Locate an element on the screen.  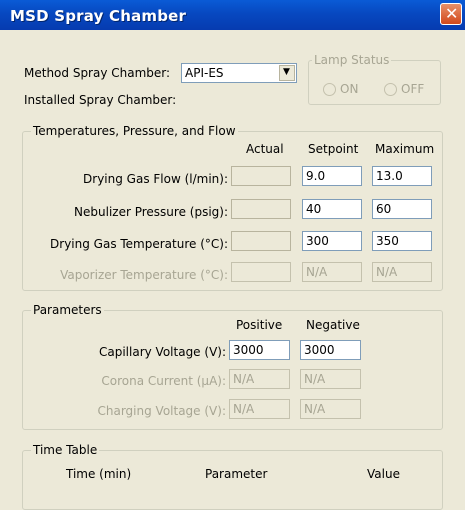
vaporizer-temperature-label: Vaporizer Temperature (°C): is located at coordinates (144, 275).